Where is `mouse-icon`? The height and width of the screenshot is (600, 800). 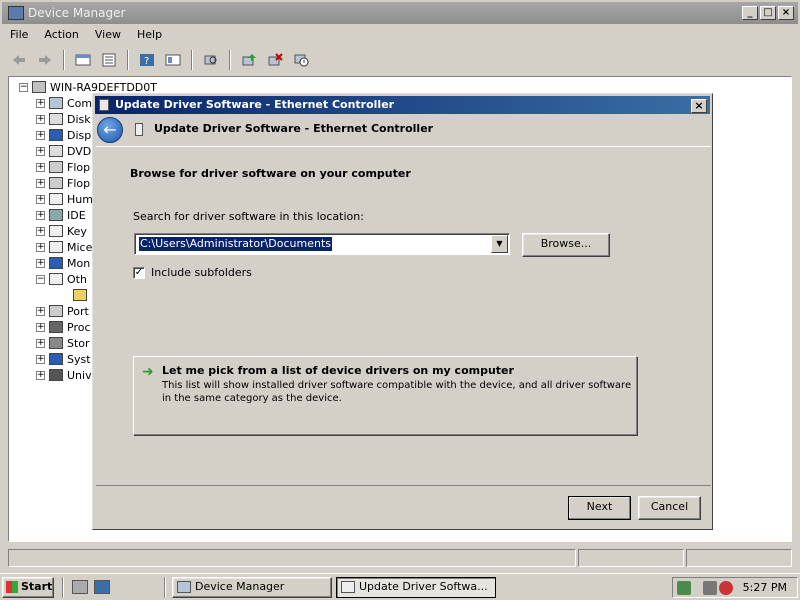
mouse-icon is located at coordinates (56, 247).